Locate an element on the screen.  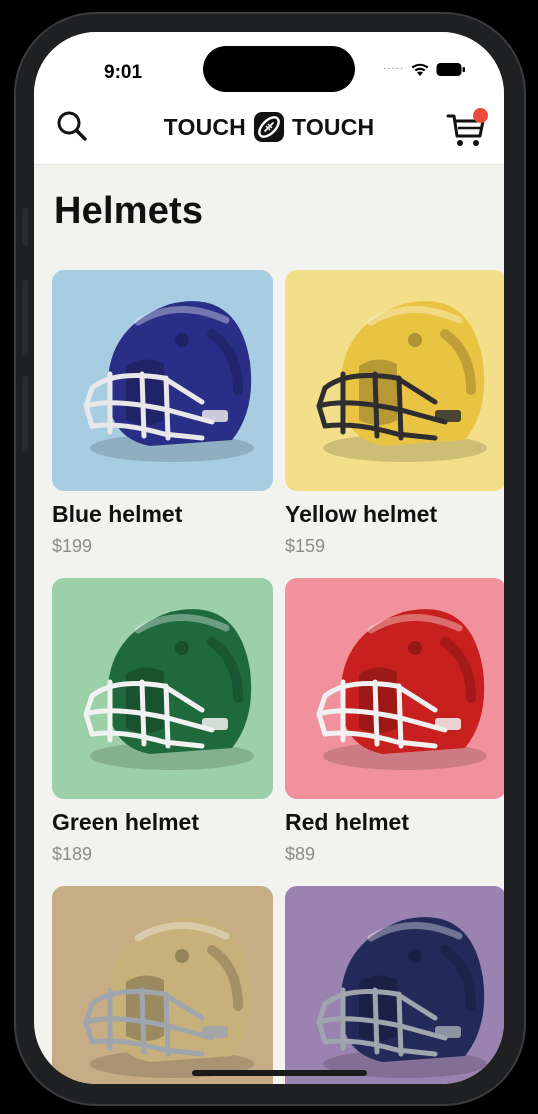
page-title: Helmets is located at coordinates (129, 211).